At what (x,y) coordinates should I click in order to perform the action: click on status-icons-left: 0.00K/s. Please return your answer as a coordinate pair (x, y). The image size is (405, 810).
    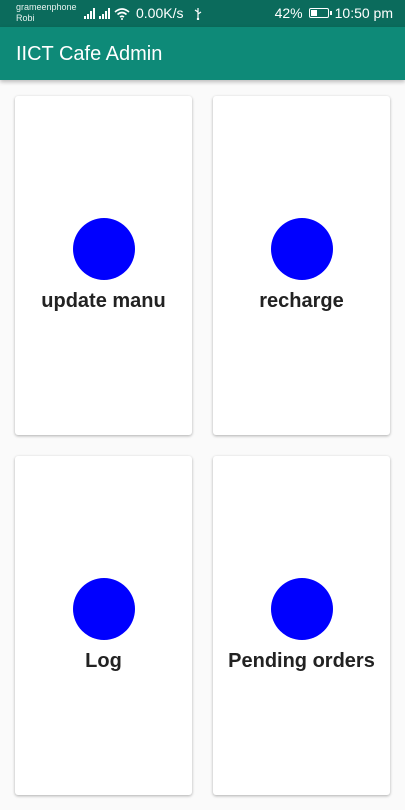
    Looking at the image, I should click on (143, 13).